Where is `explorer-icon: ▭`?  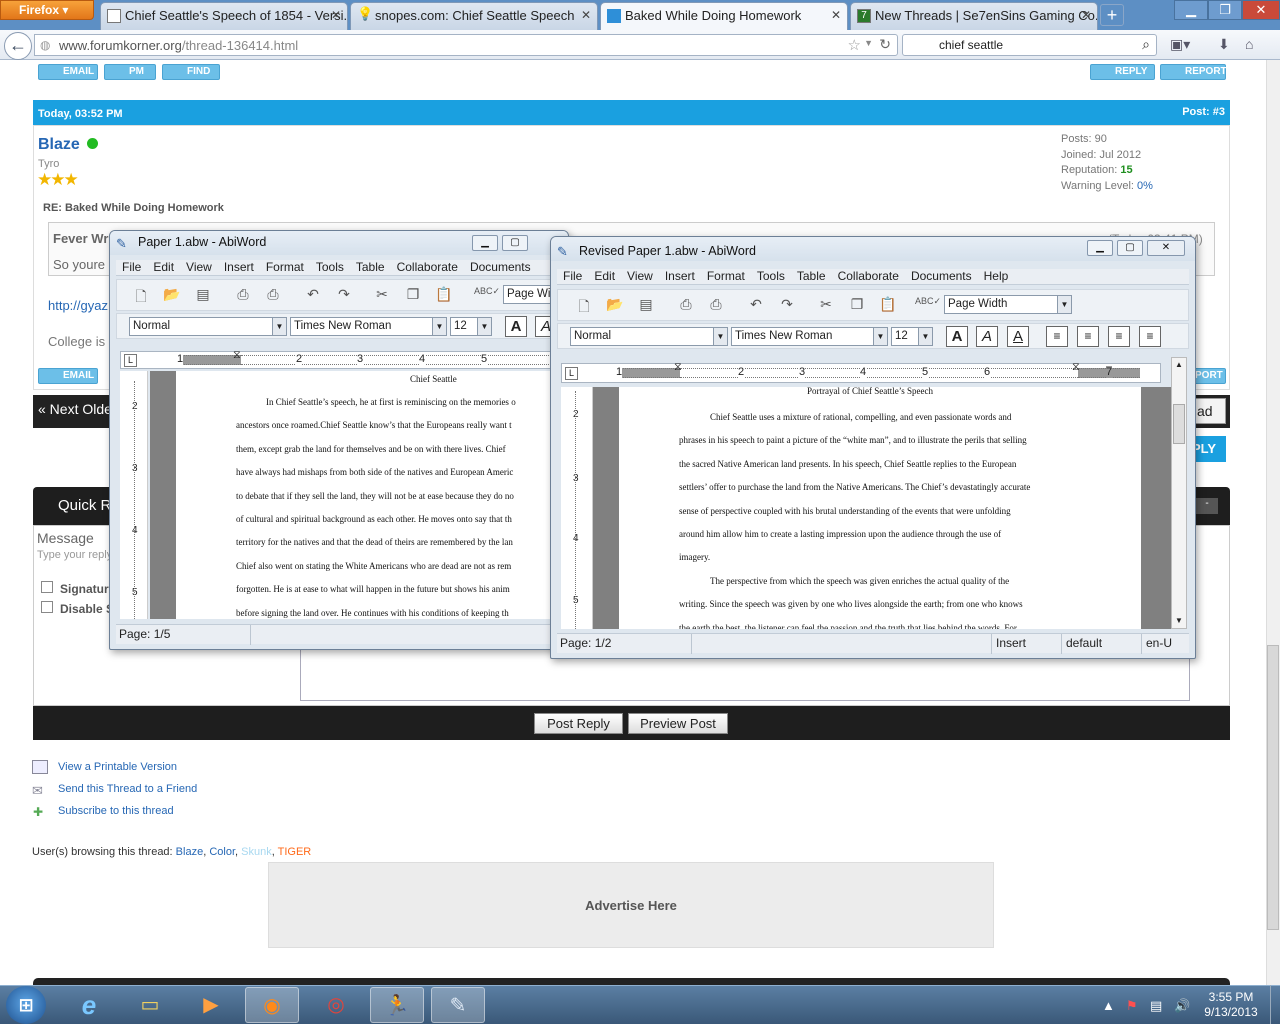
explorer-icon: ▭ is located at coordinates (150, 1005).